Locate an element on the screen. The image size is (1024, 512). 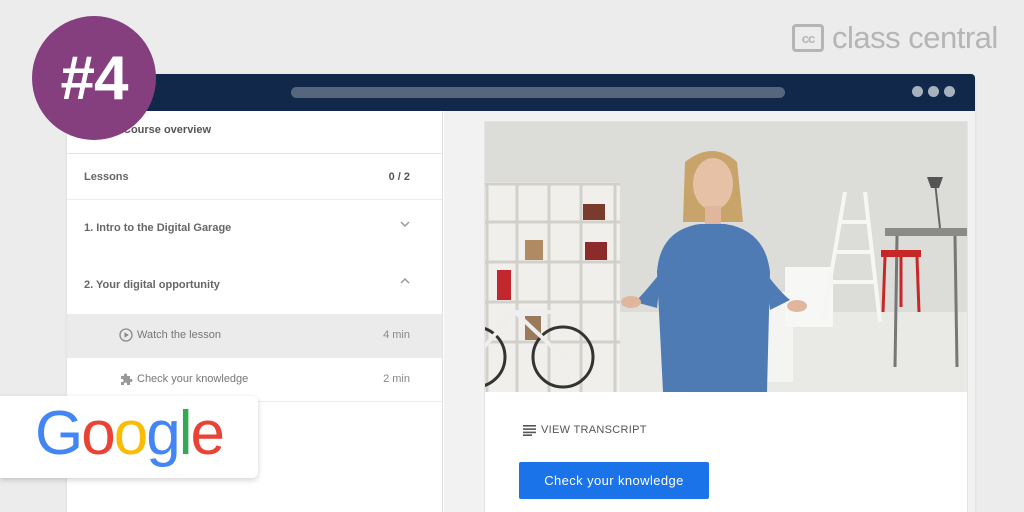
google-letter: e is located at coordinates (207, 433).